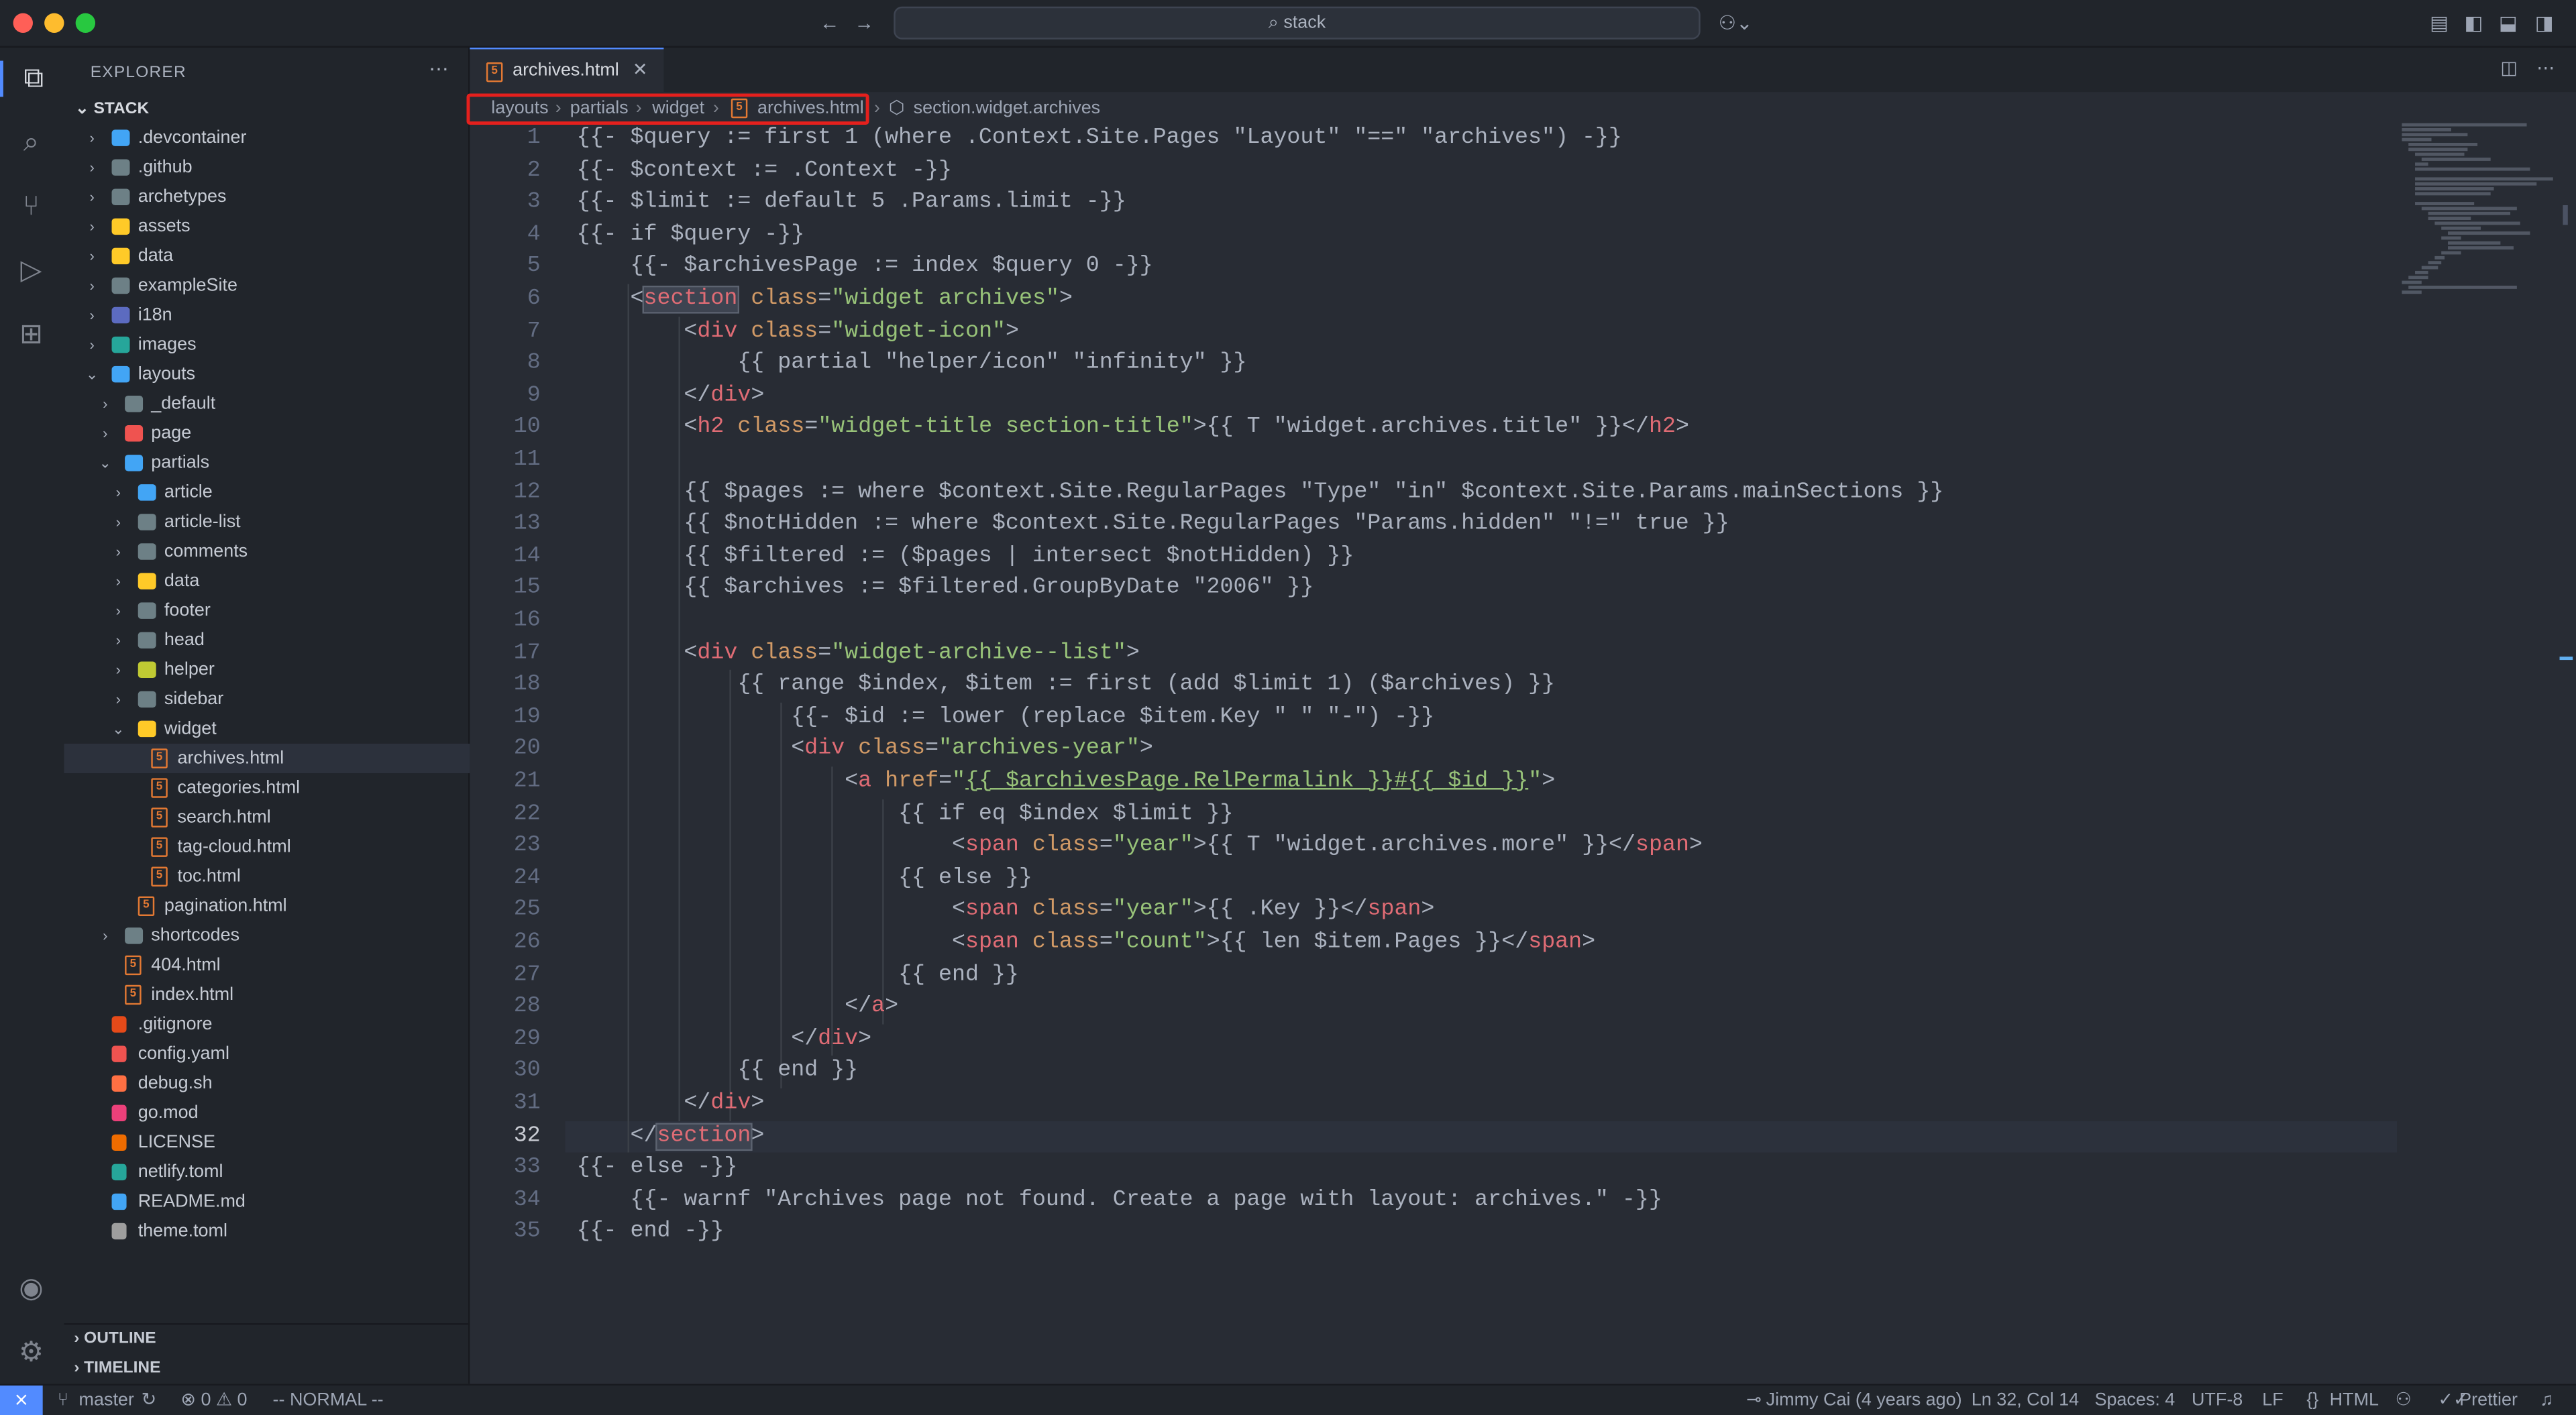 This screenshot has height=1415, width=2576. I want to click on tree-folder: › sidebar, so click(267, 699).